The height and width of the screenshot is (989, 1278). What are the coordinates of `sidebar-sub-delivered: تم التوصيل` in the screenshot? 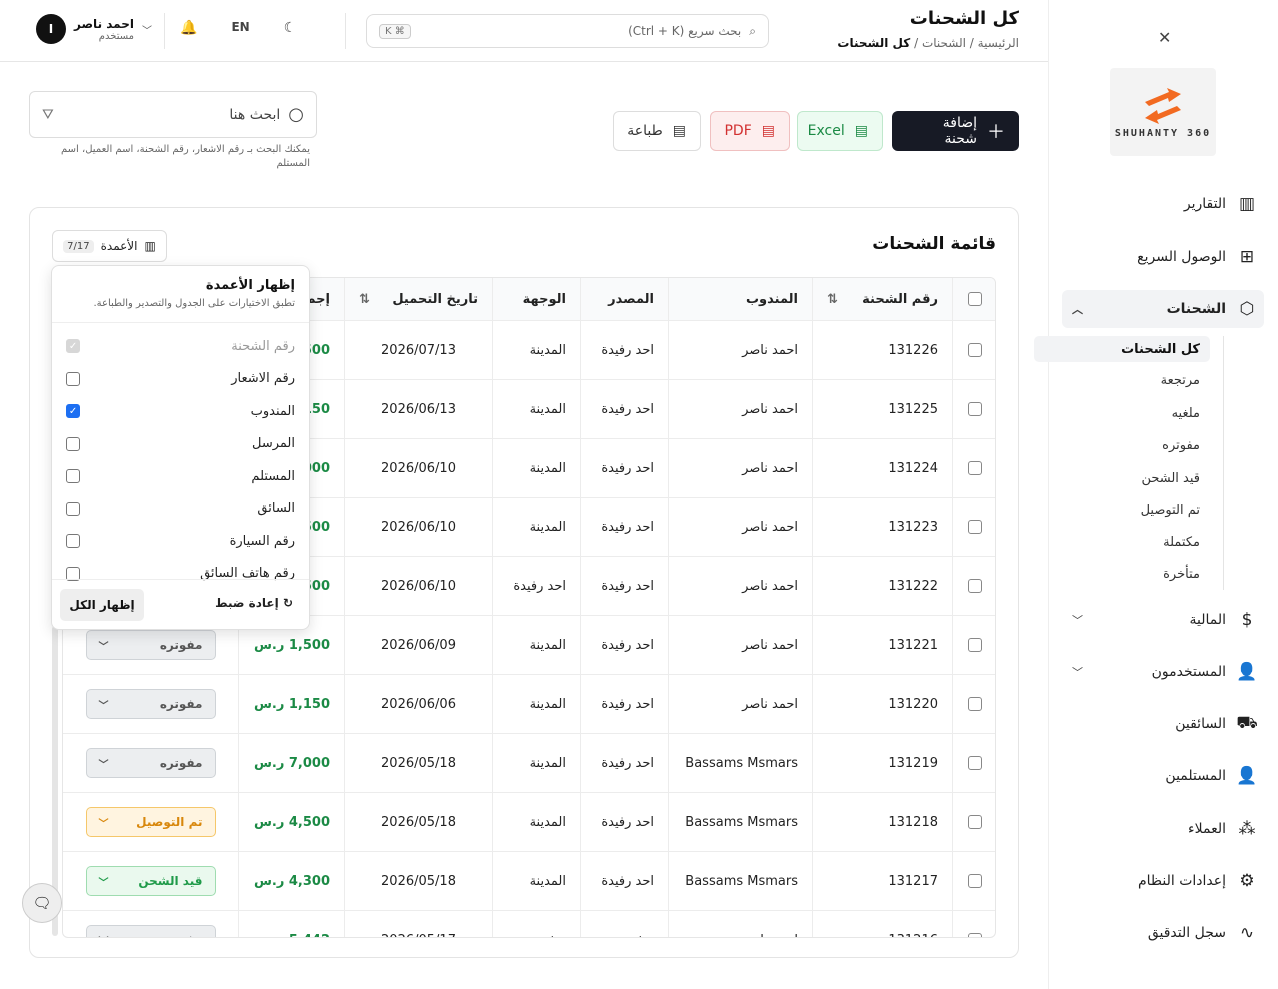 It's located at (1122, 510).